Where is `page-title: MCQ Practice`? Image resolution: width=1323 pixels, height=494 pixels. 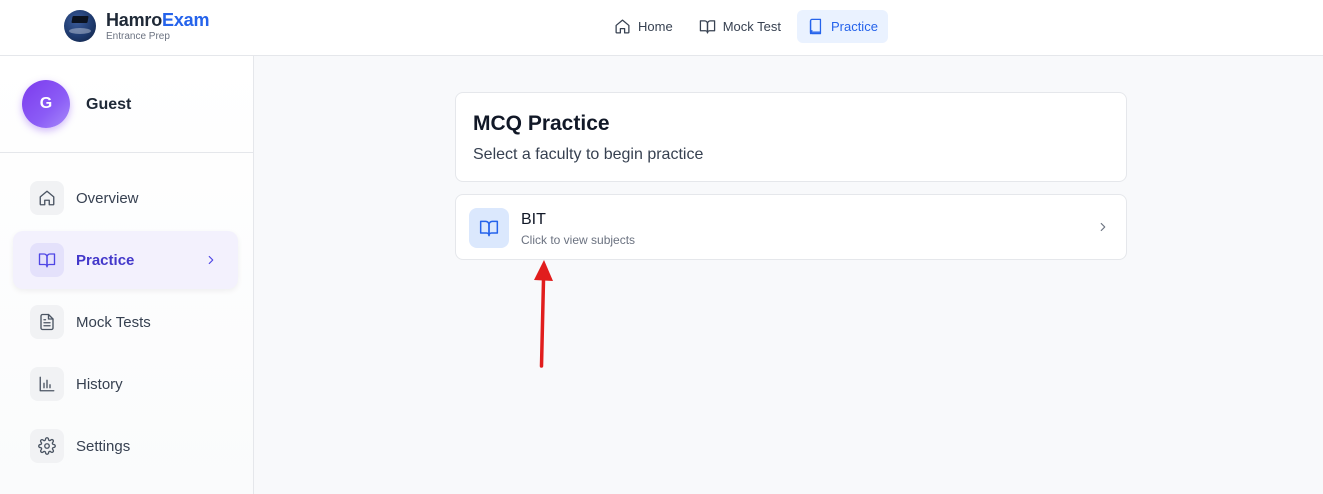 page-title: MCQ Practice is located at coordinates (541, 123).